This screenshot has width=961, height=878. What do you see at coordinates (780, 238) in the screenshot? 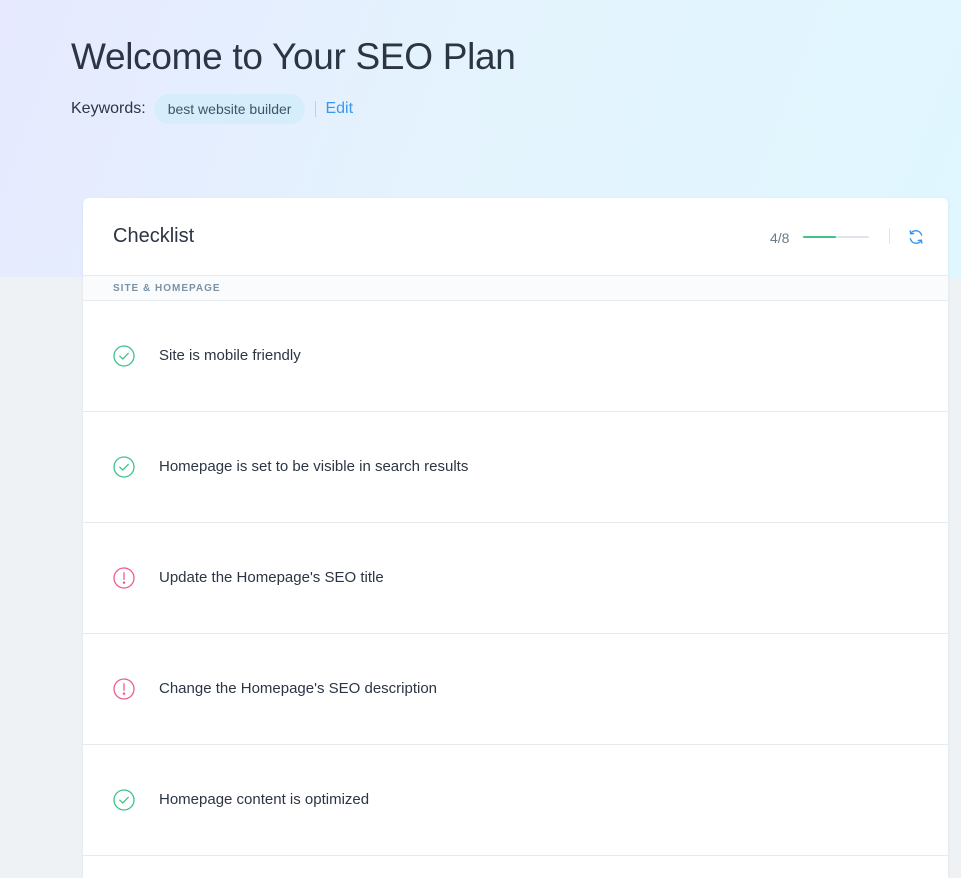
I see `progress-count: 4/8` at bounding box center [780, 238].